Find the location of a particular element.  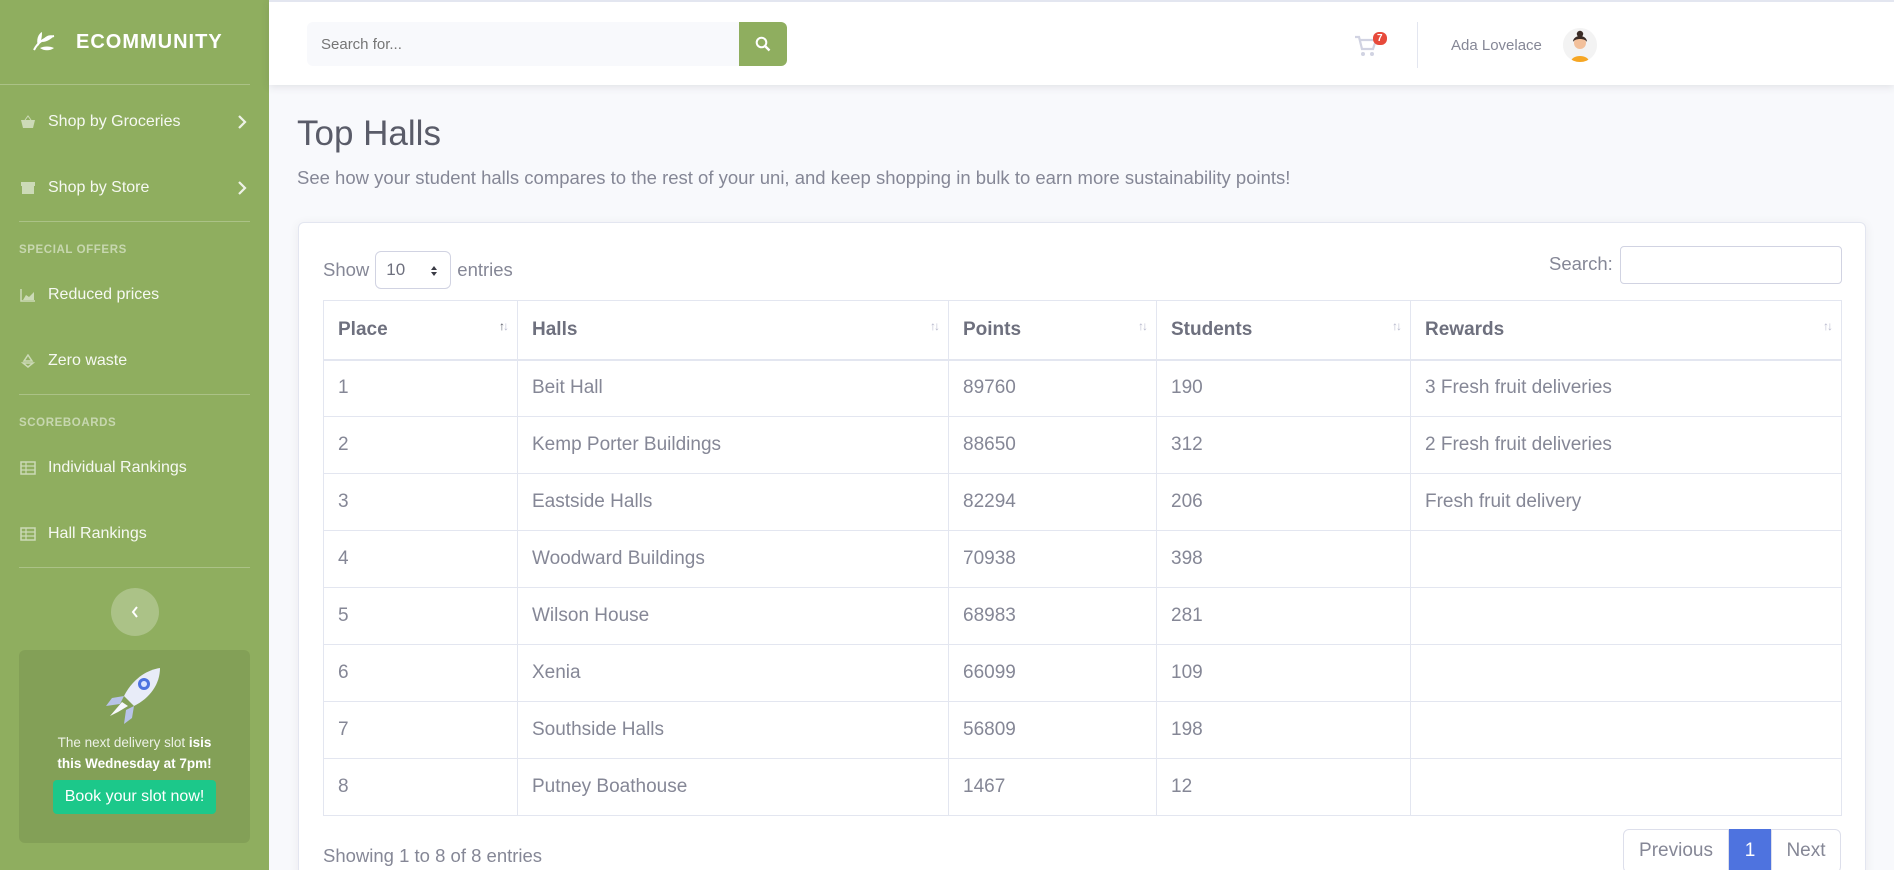

cell-hall: Kemp Porter Buildings is located at coordinates (733, 445).